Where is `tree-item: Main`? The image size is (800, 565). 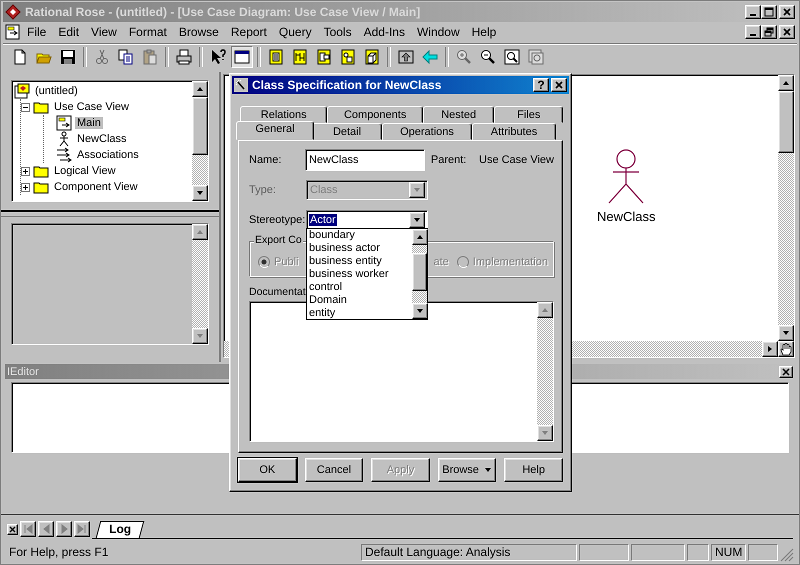
tree-item: Main is located at coordinates (89, 123).